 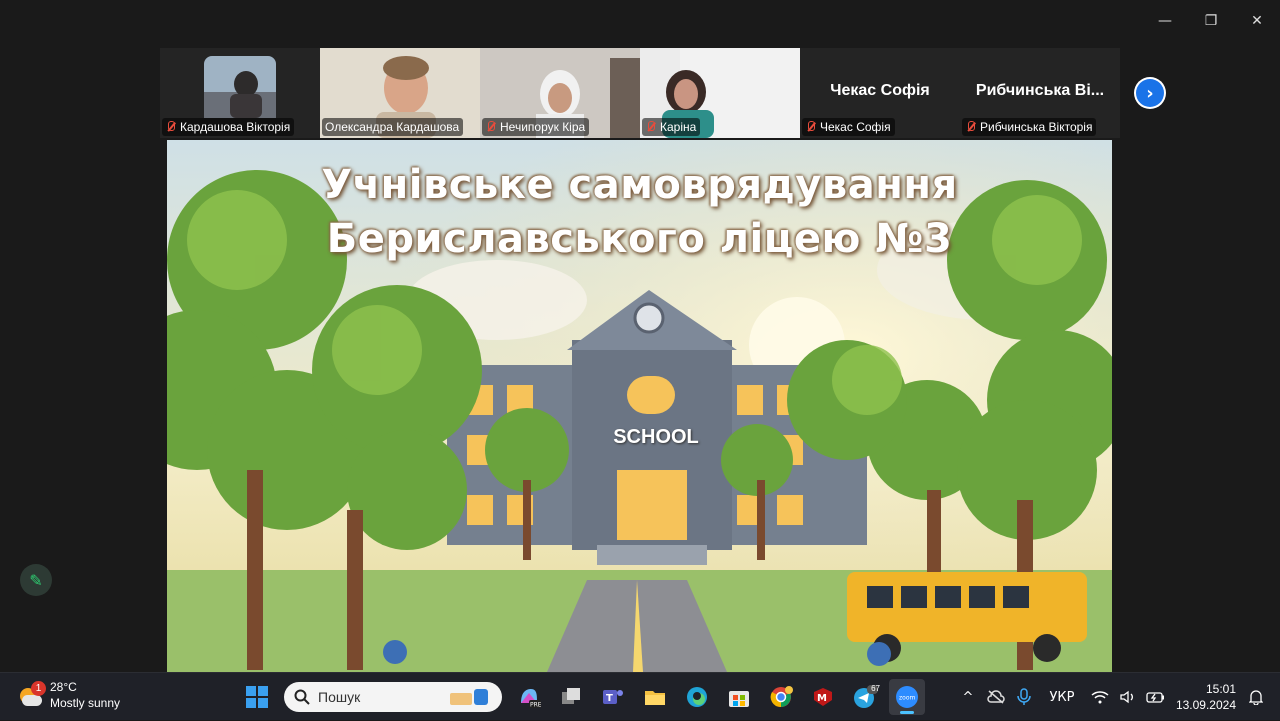 I want to click on chrome-icon, so click(x=781, y=697).